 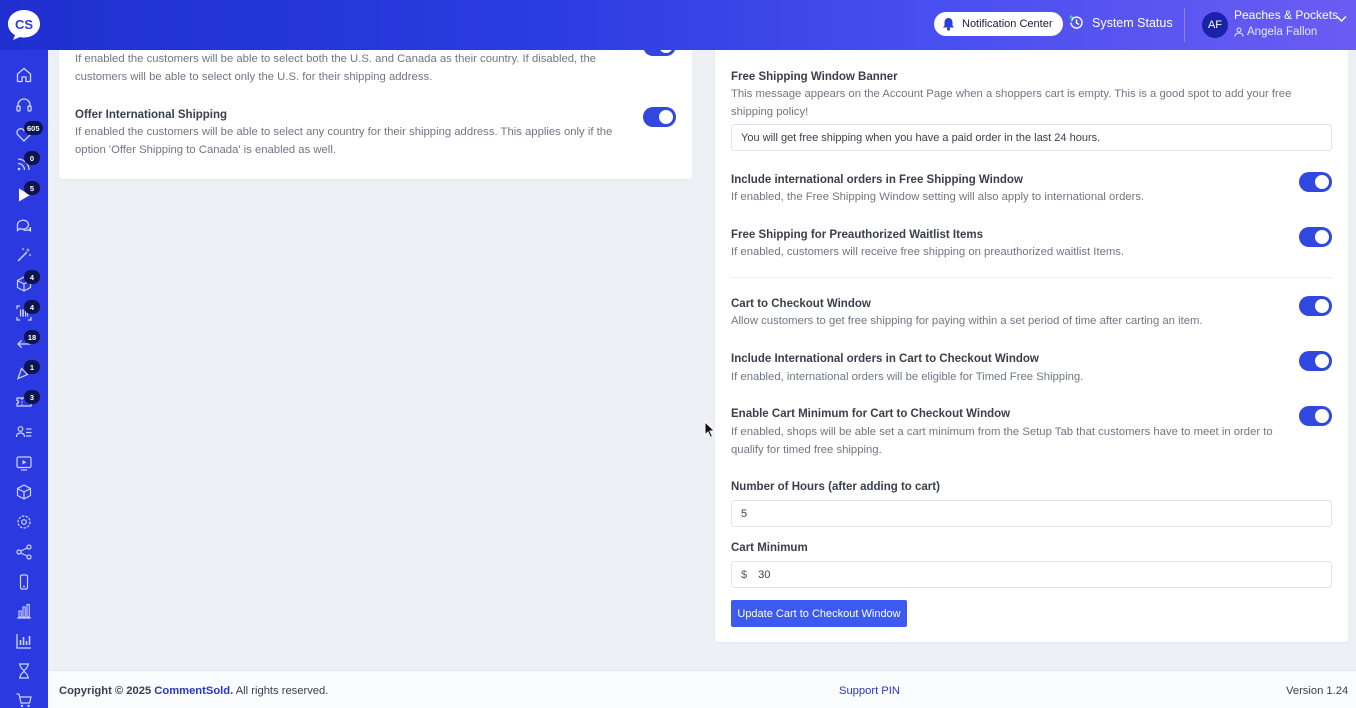 I want to click on cart-icon, so click(x=24, y=699).